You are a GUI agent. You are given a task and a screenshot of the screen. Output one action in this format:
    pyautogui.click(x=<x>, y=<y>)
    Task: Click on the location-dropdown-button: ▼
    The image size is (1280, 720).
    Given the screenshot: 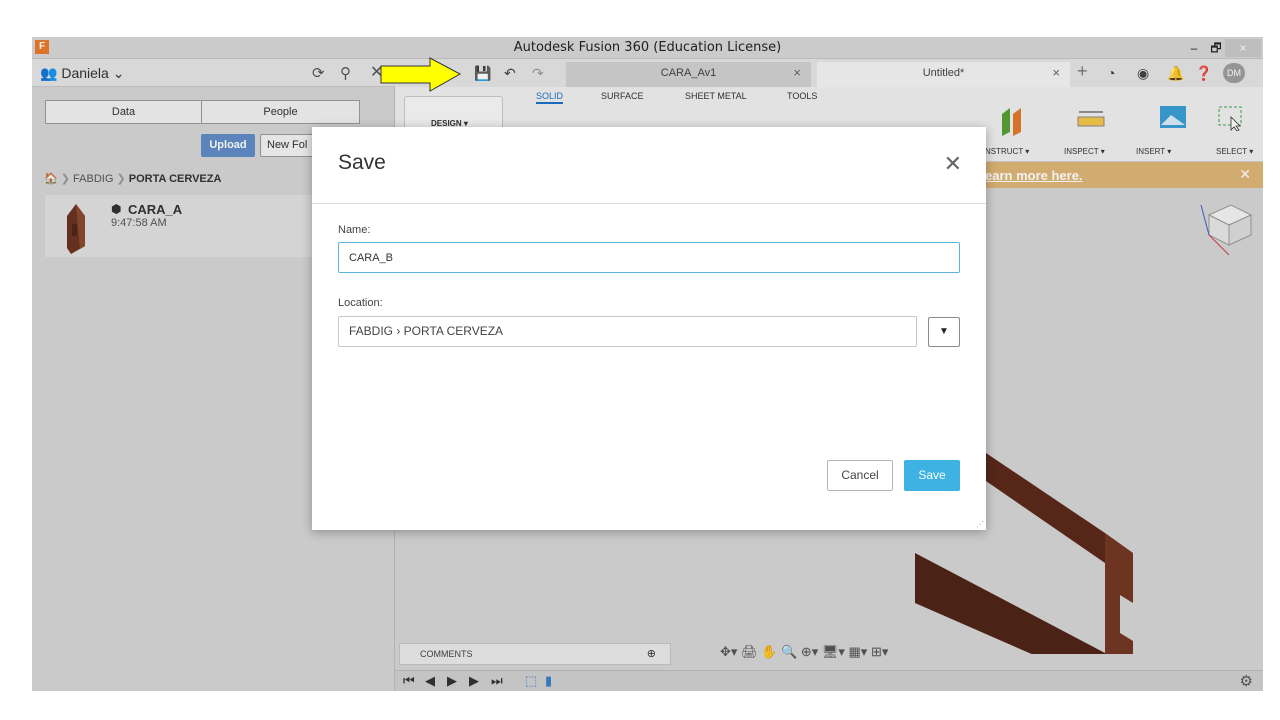 What is the action you would take?
    pyautogui.click(x=944, y=332)
    